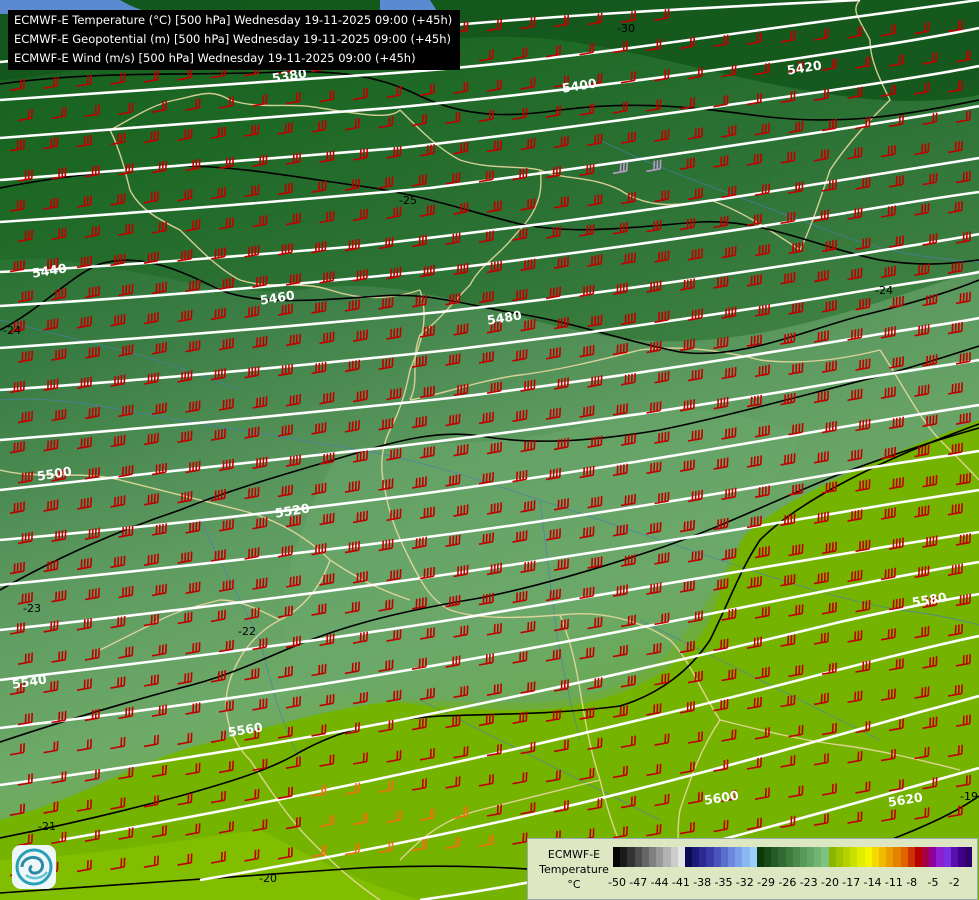 The image size is (979, 900). Describe the element at coordinates (626, 28) in the screenshot. I see `temperature-label: -30` at that location.